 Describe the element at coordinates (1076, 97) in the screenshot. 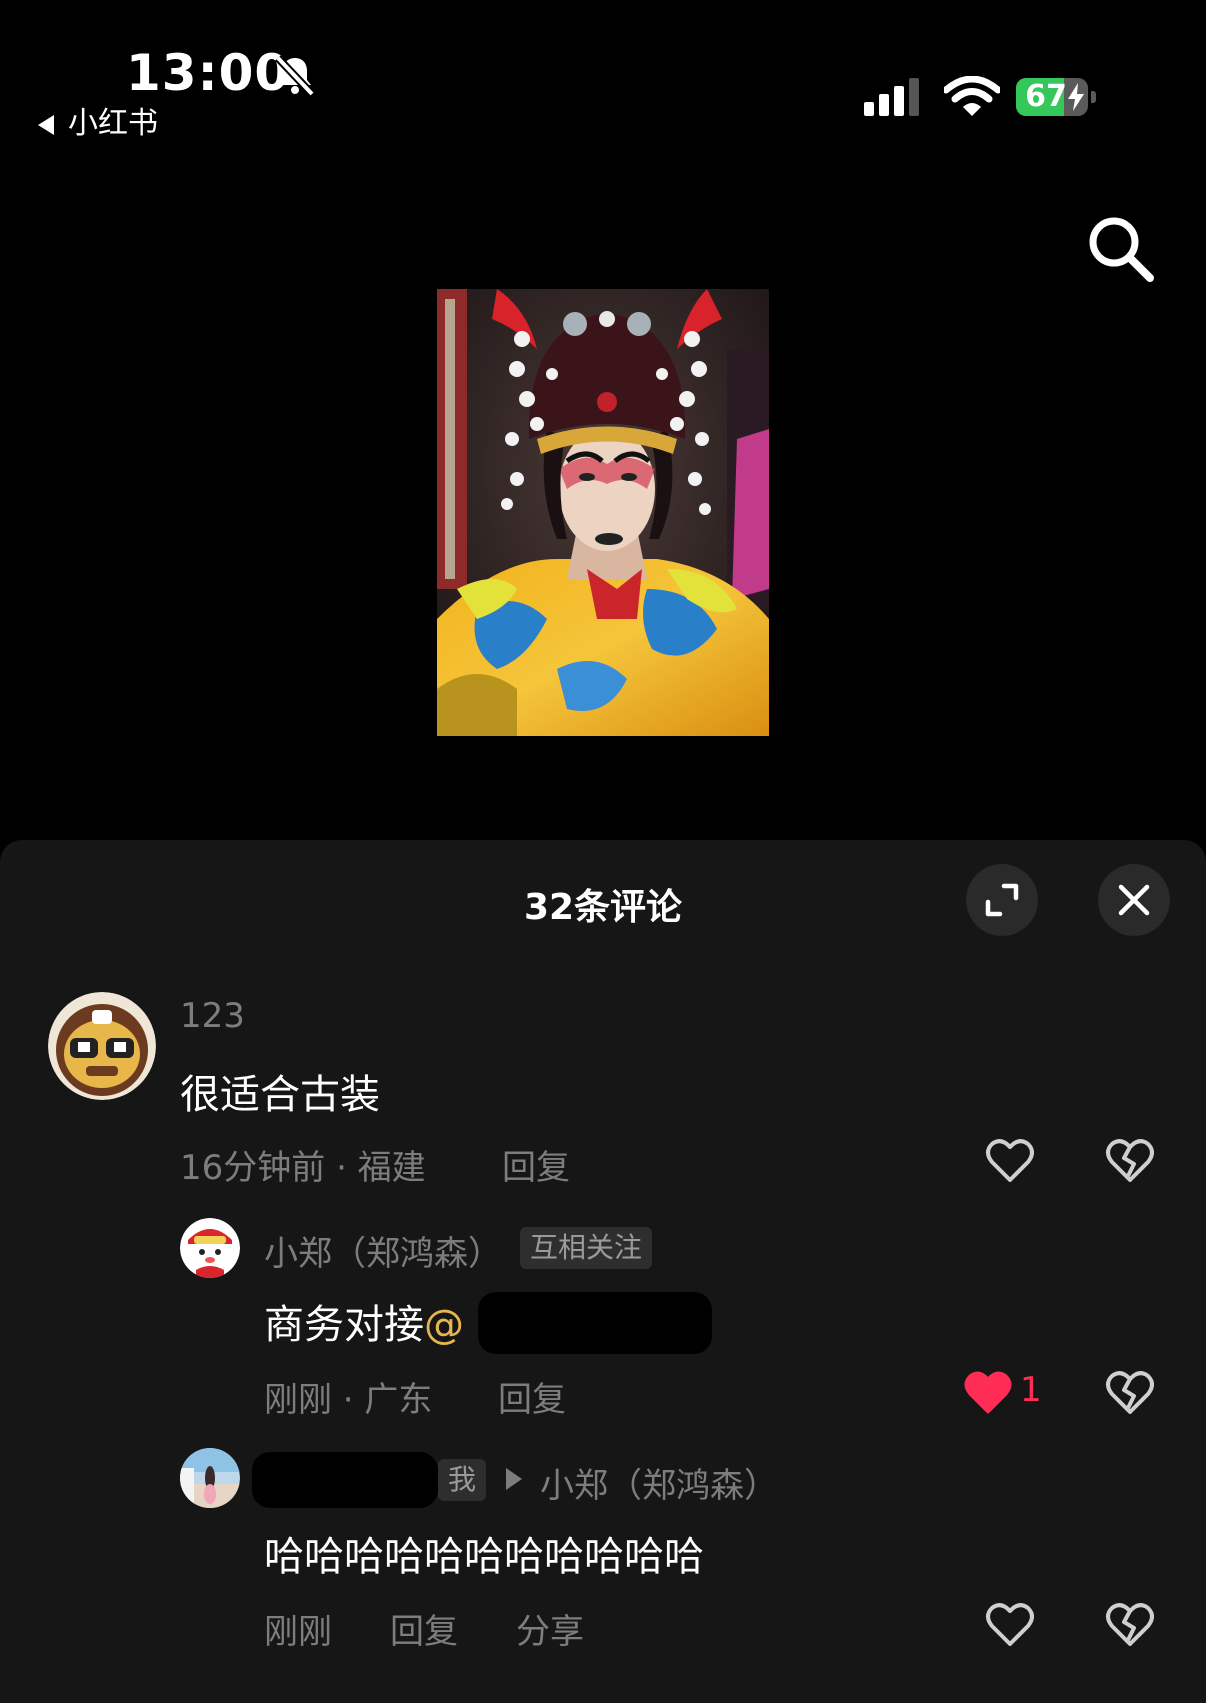

I see `charging-bolt-icon` at that location.